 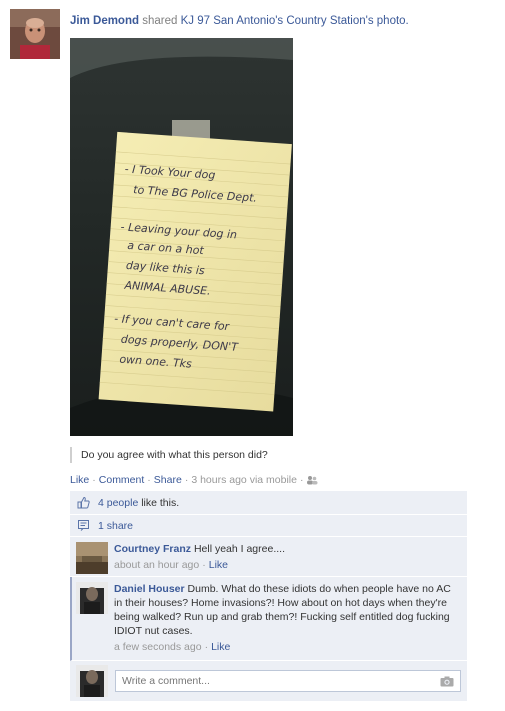 What do you see at coordinates (268, 503) in the screenshot?
I see `likes-row: 4 people like this.` at bounding box center [268, 503].